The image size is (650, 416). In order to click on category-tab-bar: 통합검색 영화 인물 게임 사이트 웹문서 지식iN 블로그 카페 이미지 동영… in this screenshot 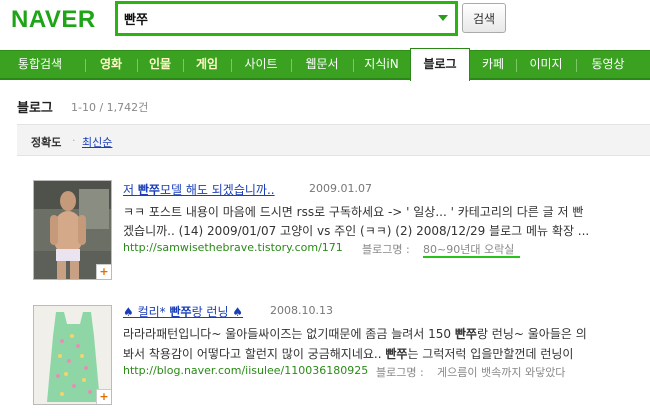, I will do `click(325, 64)`.